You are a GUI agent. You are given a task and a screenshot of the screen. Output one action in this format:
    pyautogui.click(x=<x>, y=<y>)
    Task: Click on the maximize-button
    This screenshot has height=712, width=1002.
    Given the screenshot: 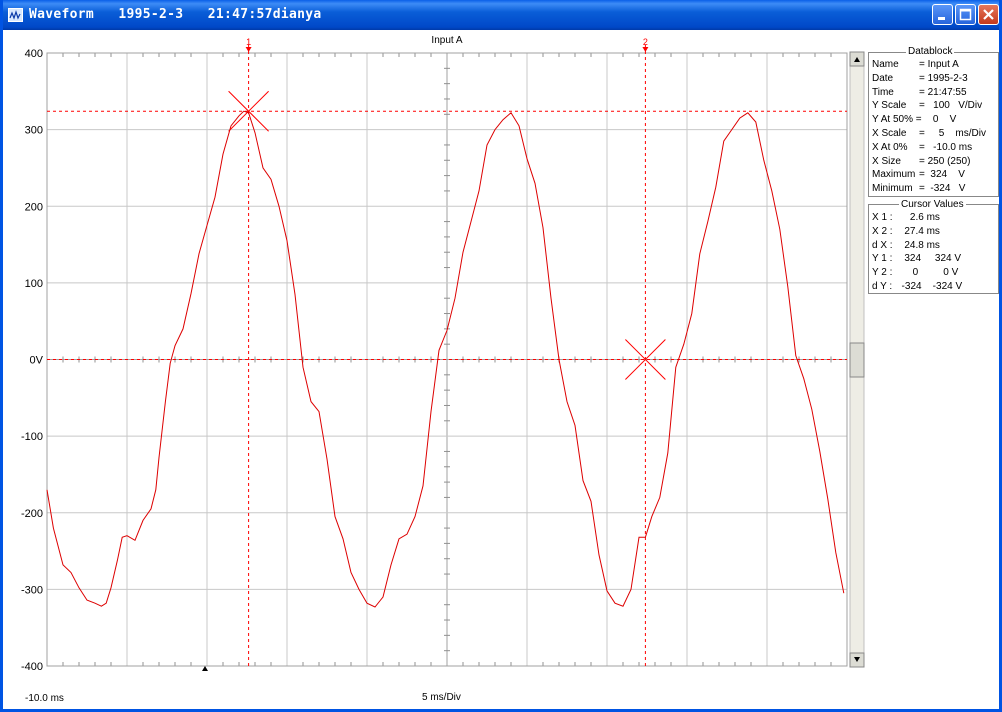 What is the action you would take?
    pyautogui.click(x=965, y=14)
    